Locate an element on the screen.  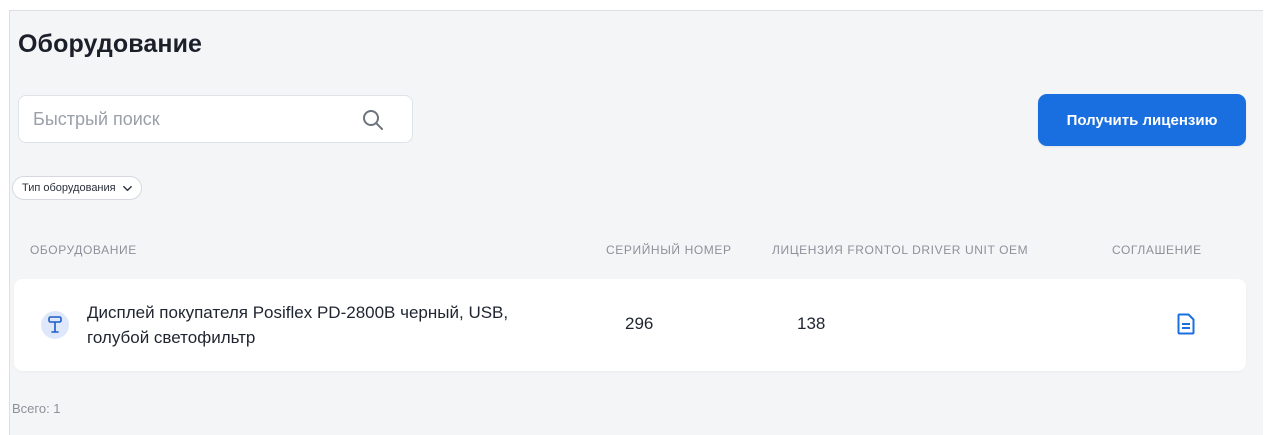
get-license-button: Получить лицензию is located at coordinates (1142, 120).